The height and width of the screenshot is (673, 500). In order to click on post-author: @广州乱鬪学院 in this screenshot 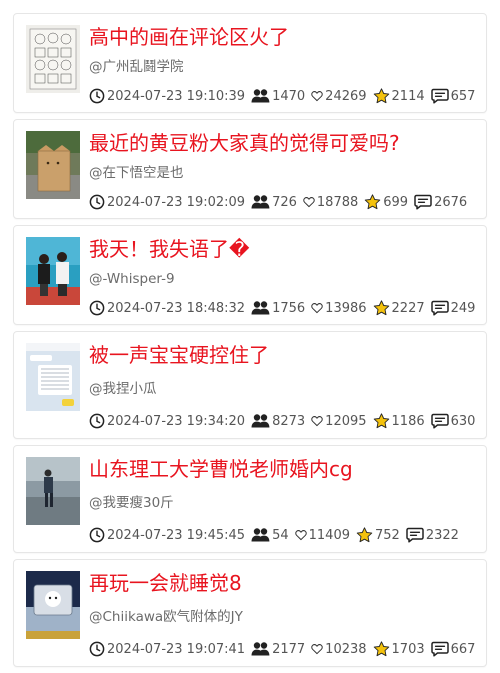, I will do `click(136, 67)`.